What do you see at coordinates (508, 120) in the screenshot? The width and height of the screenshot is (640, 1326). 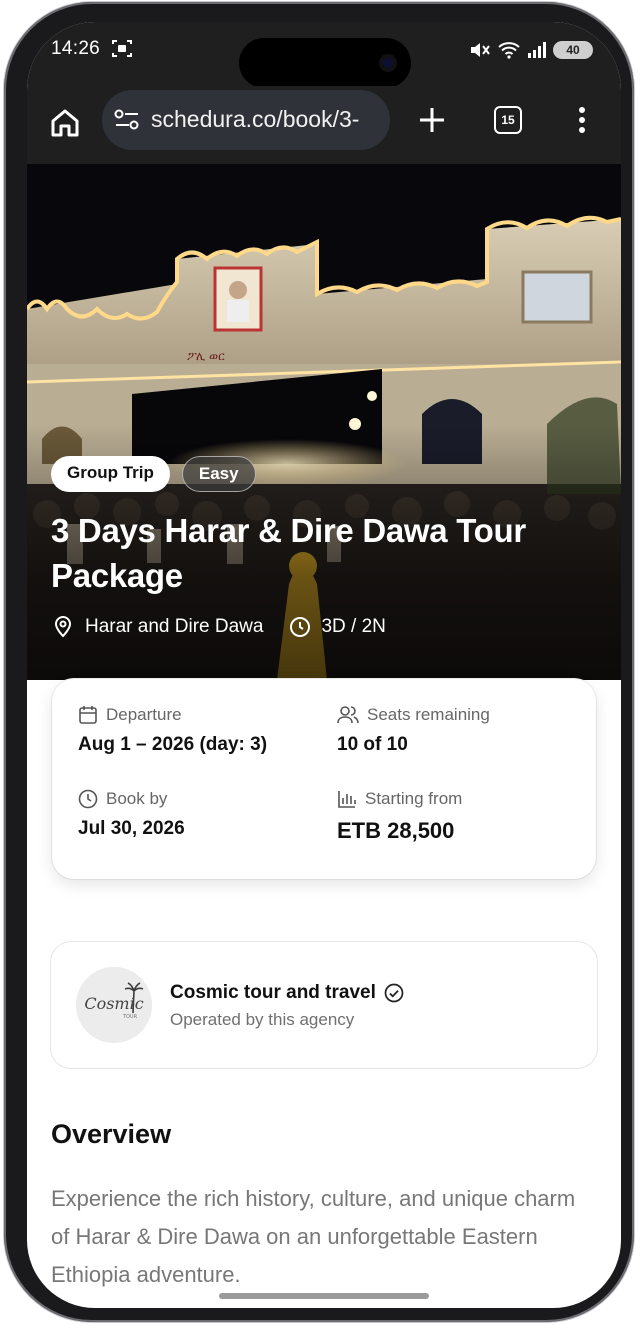 I see `tabs-button: 15` at bounding box center [508, 120].